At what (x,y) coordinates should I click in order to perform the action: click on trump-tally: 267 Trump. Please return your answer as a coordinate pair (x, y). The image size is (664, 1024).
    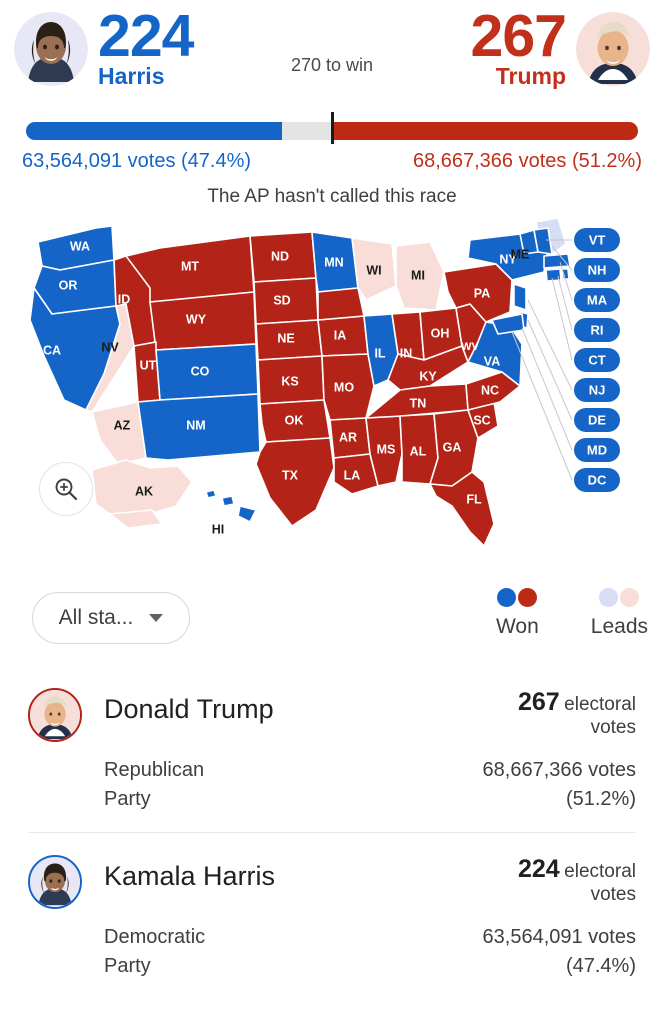
    Looking at the image, I should click on (519, 48).